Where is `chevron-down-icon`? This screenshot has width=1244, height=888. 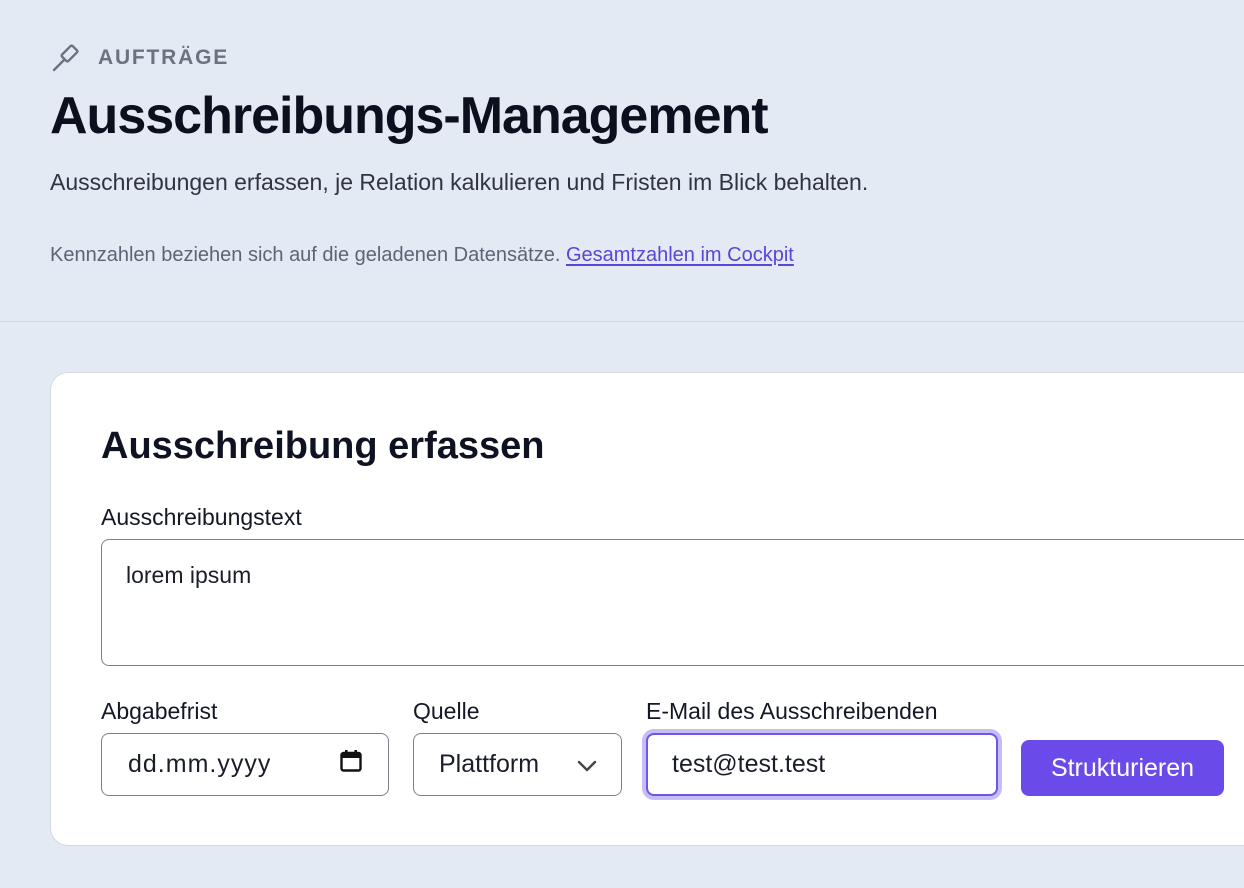 chevron-down-icon is located at coordinates (587, 764).